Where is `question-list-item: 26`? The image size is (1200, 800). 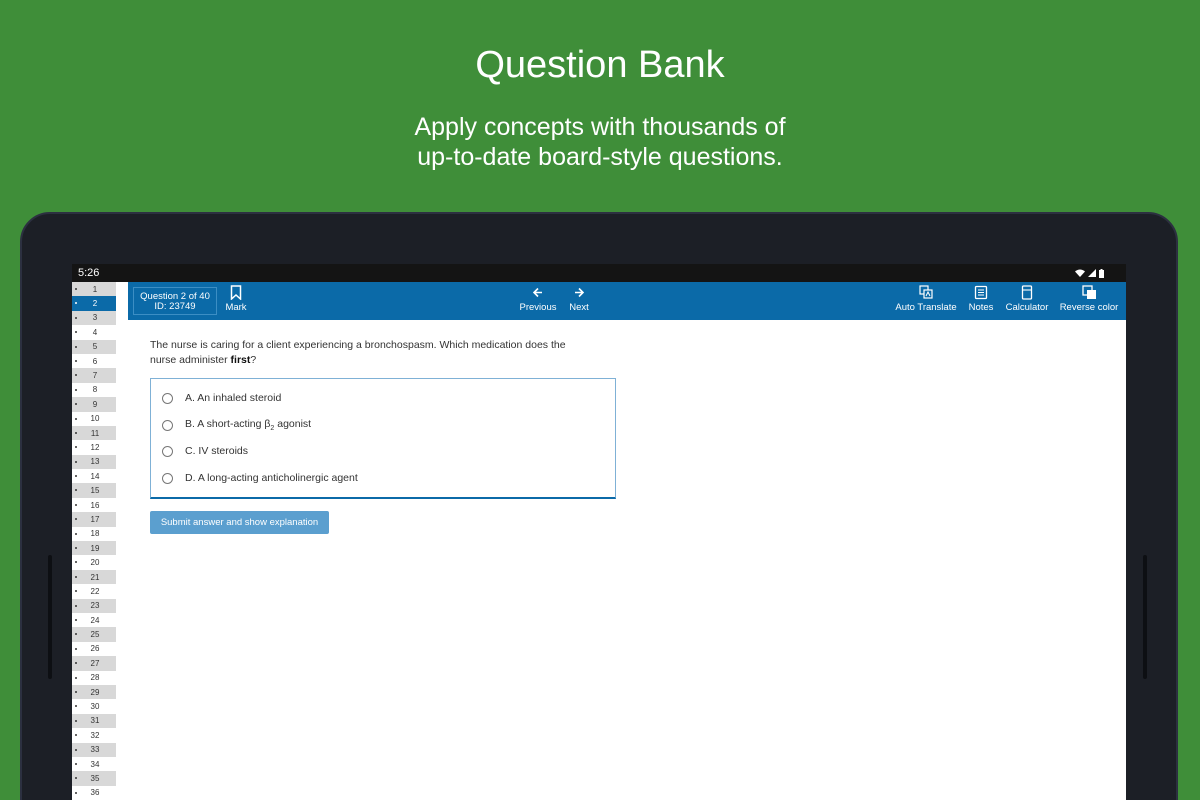
question-list-item: 26 is located at coordinates (94, 649).